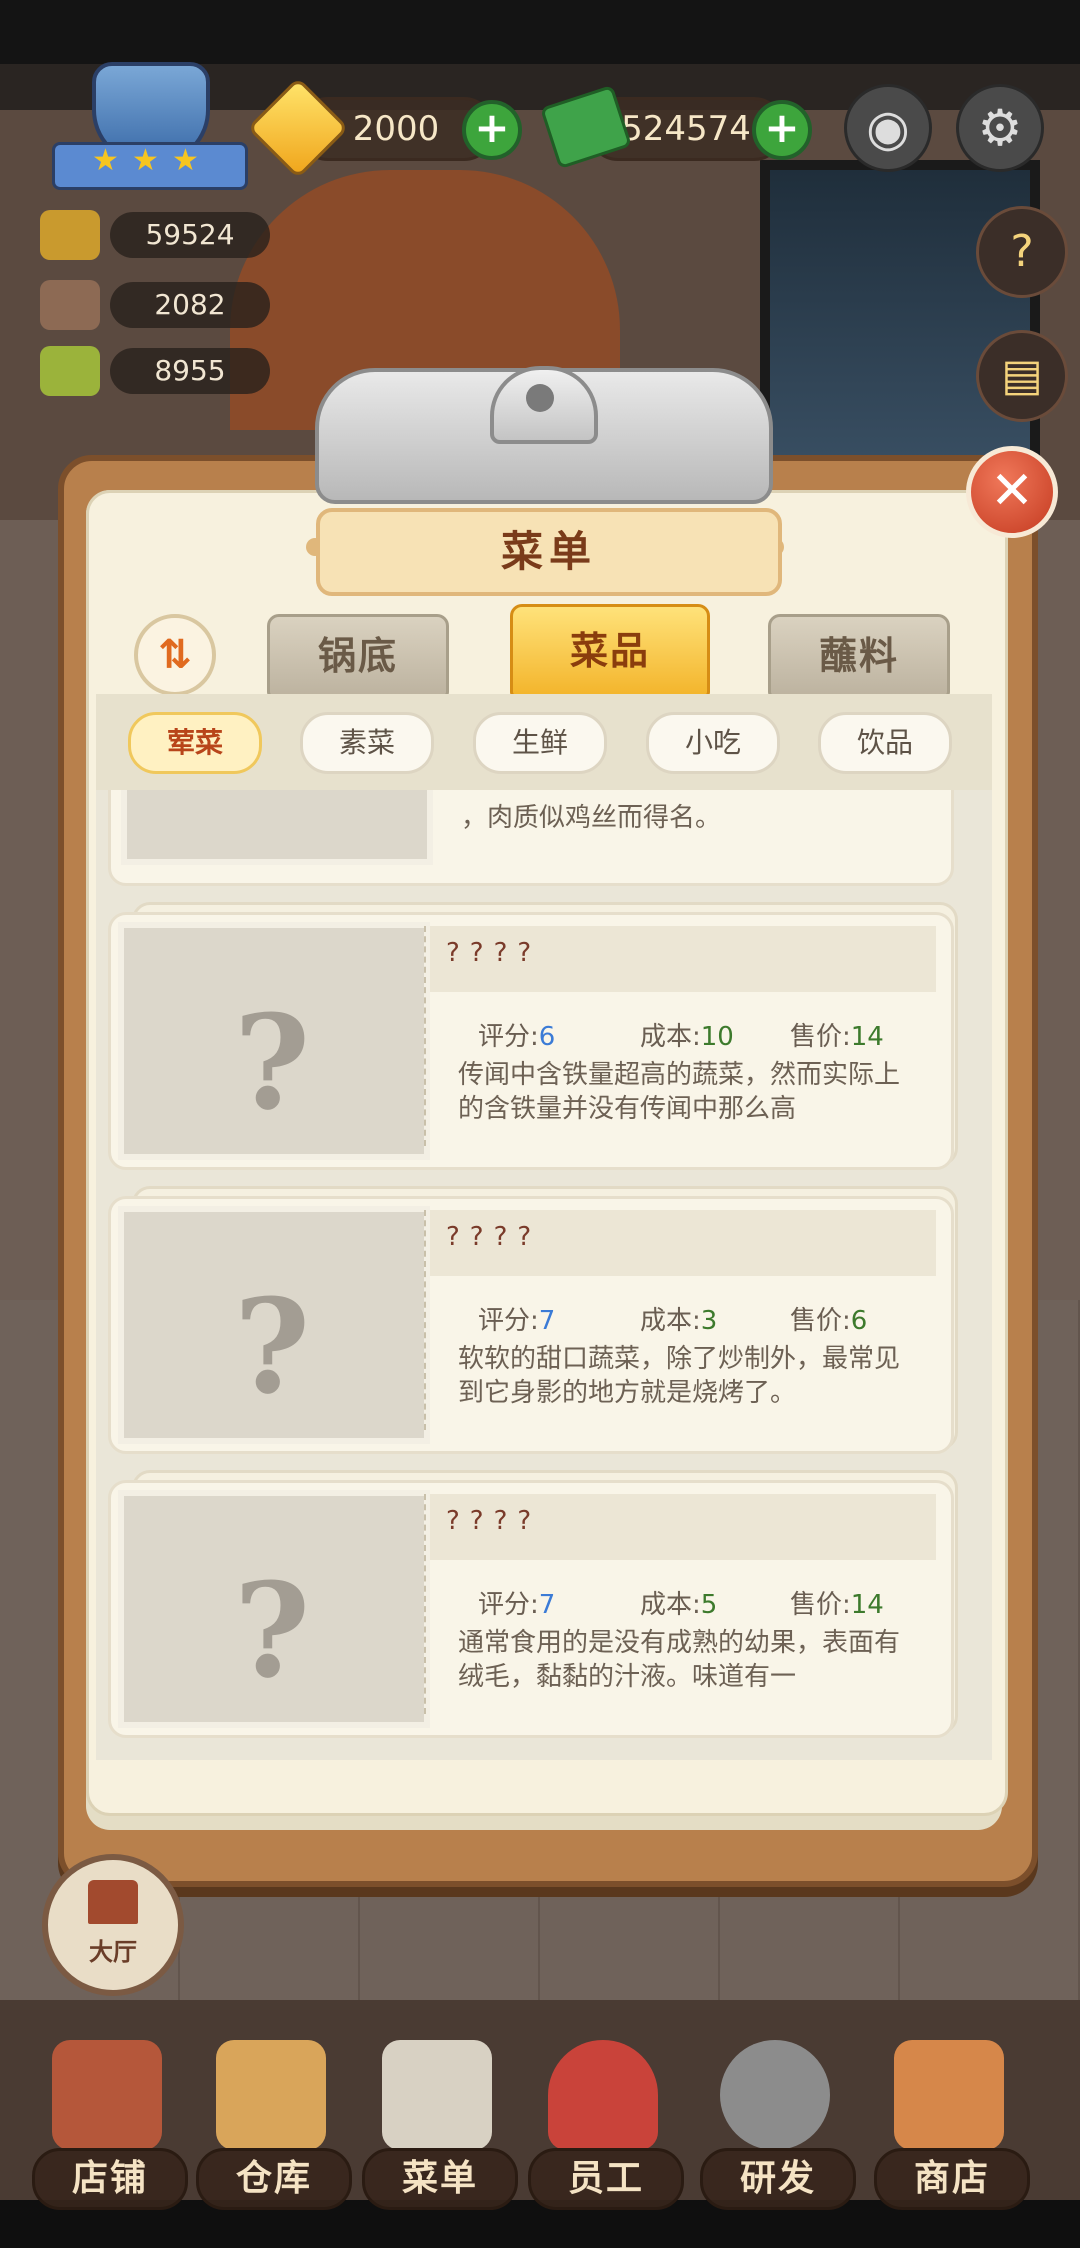 The height and width of the screenshot is (2248, 1080). Describe the element at coordinates (775, 2095) in the screenshot. I see `wok-icon` at that location.